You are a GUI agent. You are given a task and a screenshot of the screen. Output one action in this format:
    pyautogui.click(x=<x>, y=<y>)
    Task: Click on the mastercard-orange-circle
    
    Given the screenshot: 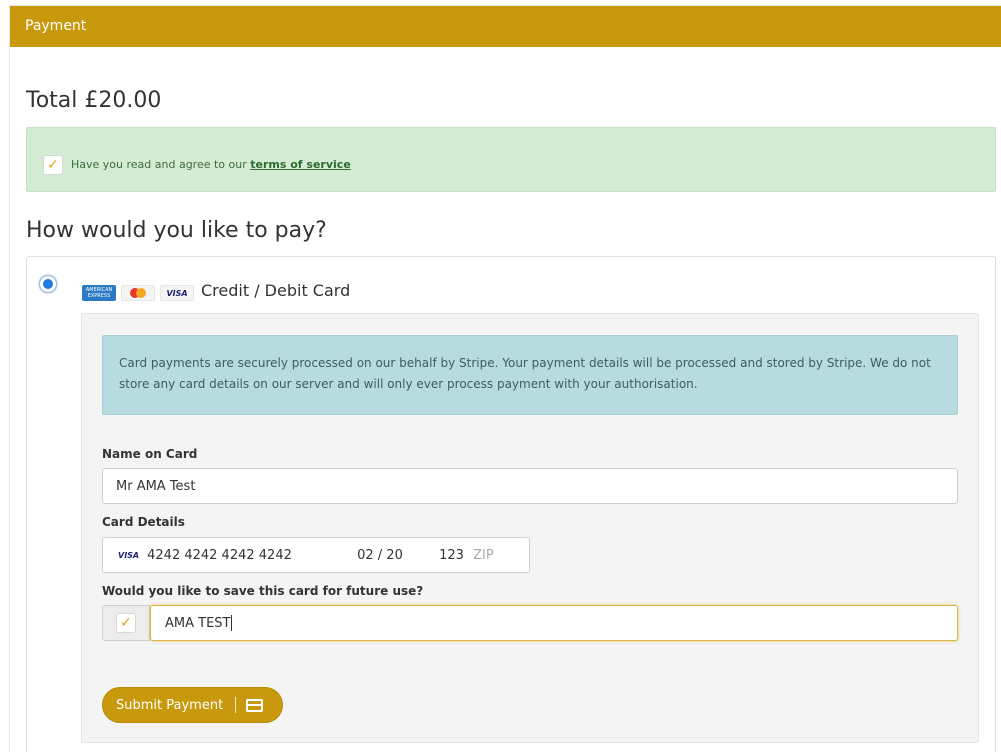 What is the action you would take?
    pyautogui.click(x=141, y=293)
    